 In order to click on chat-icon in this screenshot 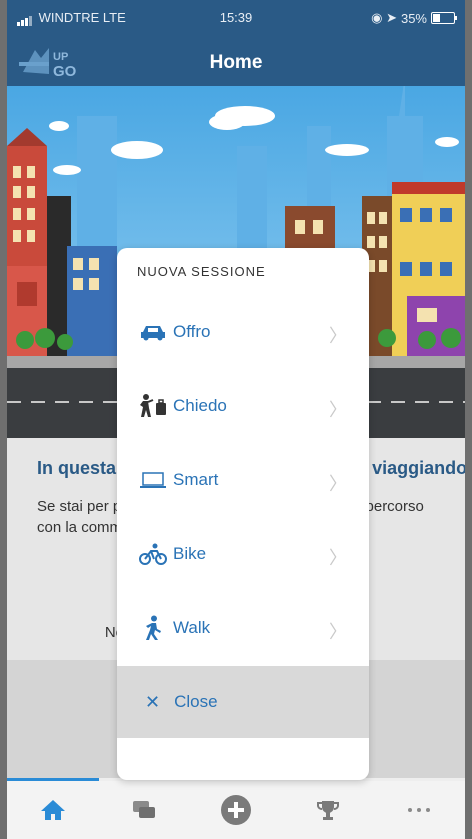, I will do `click(144, 809)`.